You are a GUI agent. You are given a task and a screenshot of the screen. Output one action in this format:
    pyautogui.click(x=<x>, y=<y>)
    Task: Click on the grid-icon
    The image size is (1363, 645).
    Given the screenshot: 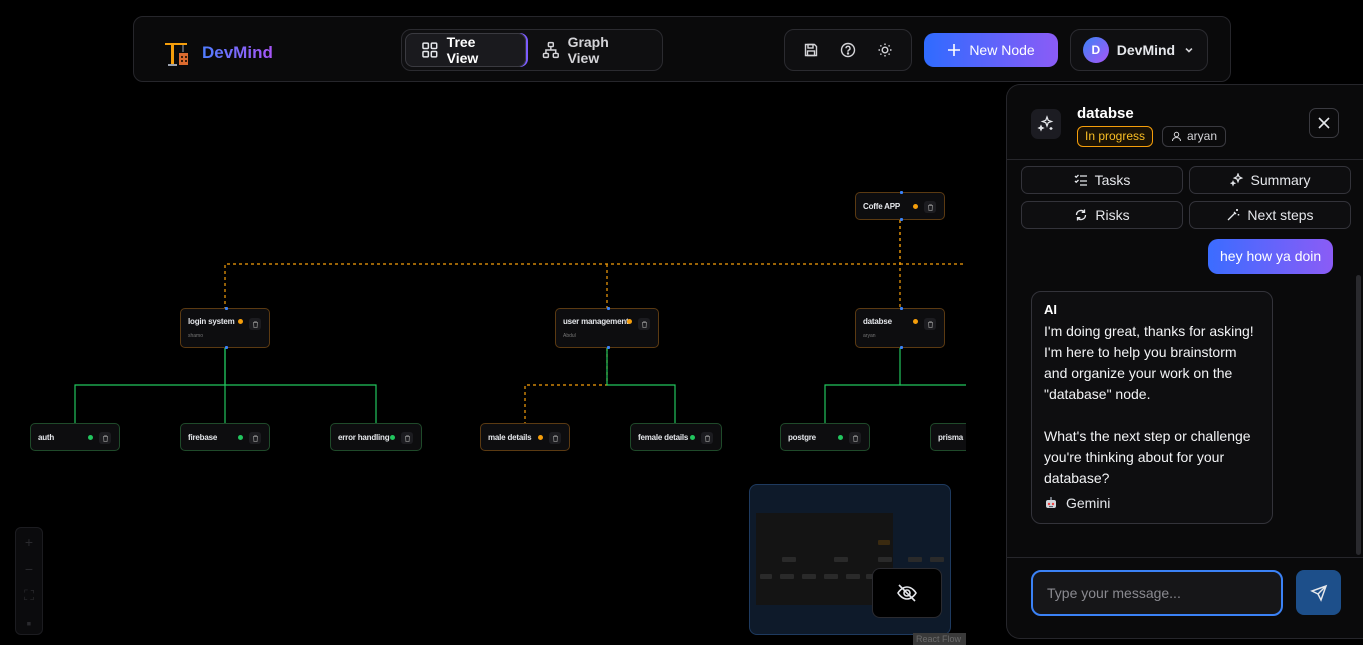 What is the action you would take?
    pyautogui.click(x=430, y=50)
    